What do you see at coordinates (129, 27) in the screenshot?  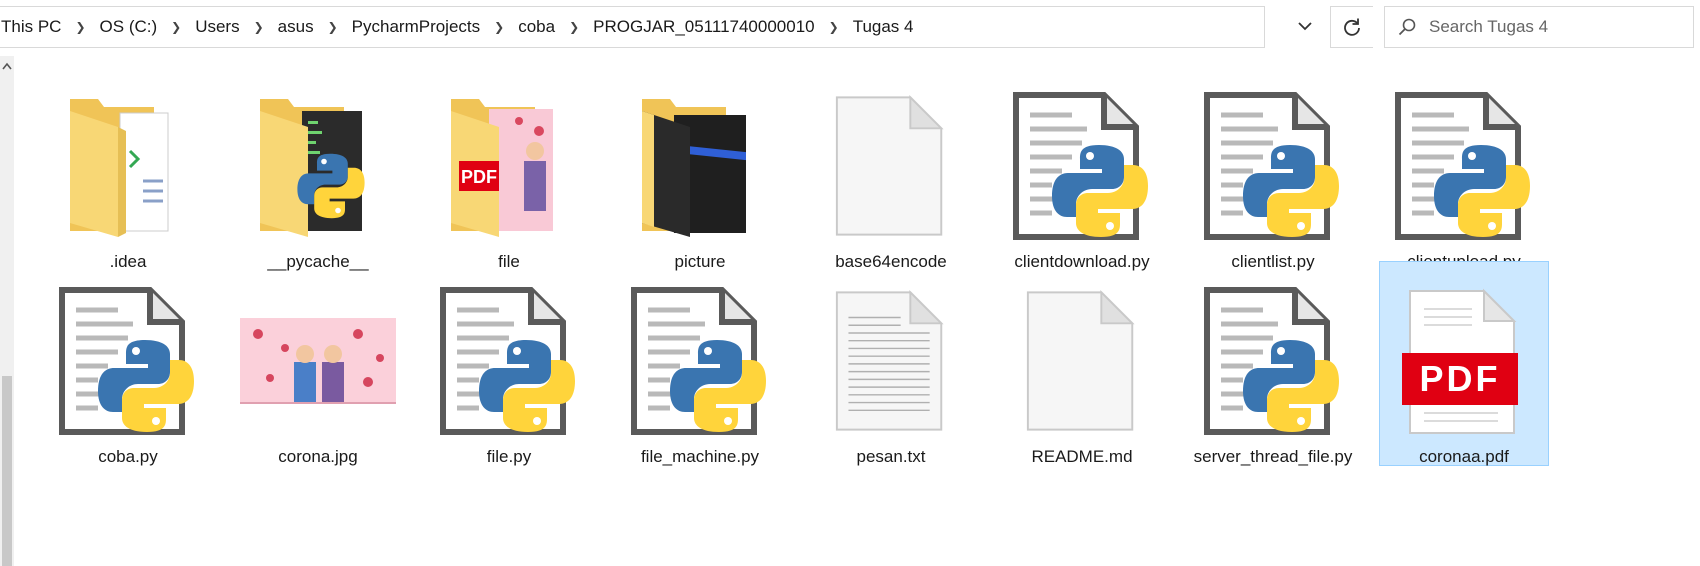 I see `breadcrumb-os-c: OS (C:)` at bounding box center [129, 27].